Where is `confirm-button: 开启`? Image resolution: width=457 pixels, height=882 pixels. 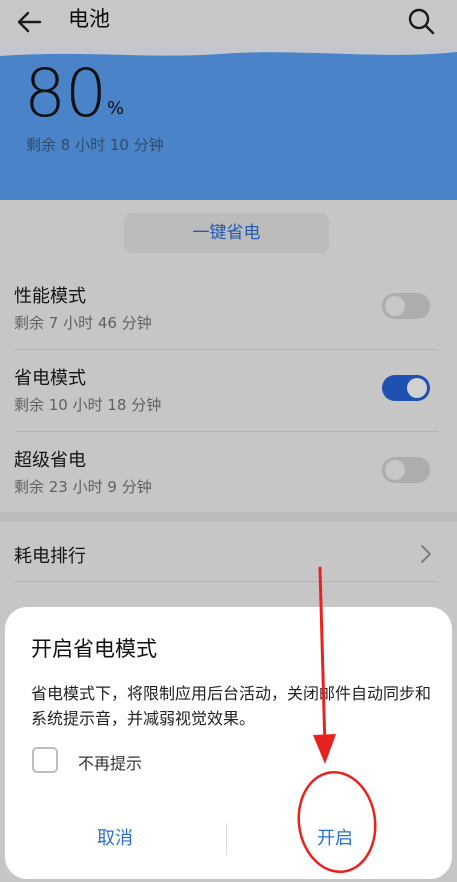
confirm-button: 开启 is located at coordinates (335, 839).